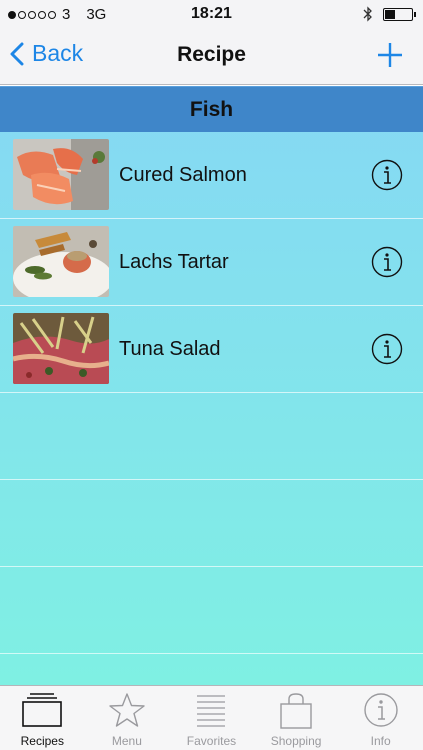 This screenshot has height=750, width=423. I want to click on recipes-icon, so click(42, 710).